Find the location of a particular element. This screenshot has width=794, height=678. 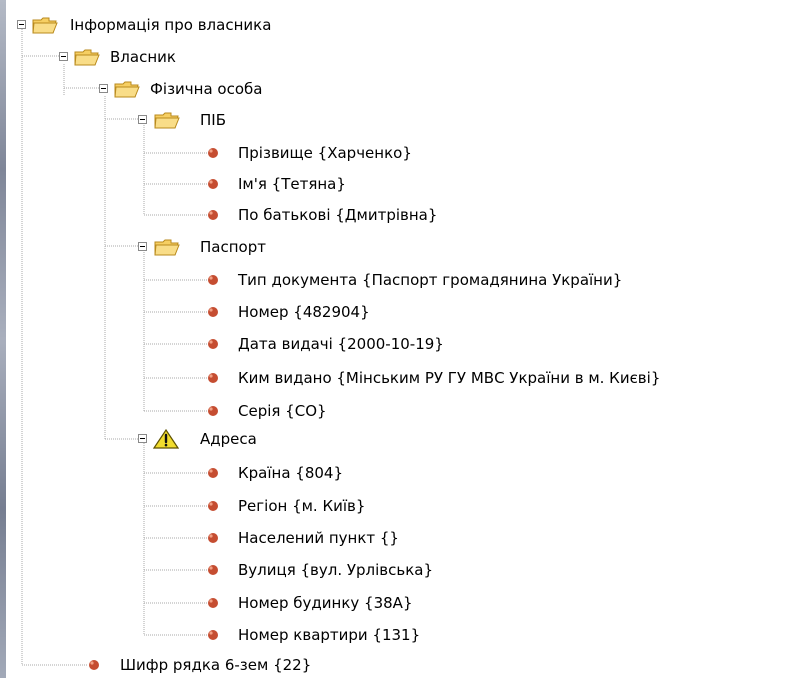

tree-node-label: Інформація про власника is located at coordinates (171, 25).